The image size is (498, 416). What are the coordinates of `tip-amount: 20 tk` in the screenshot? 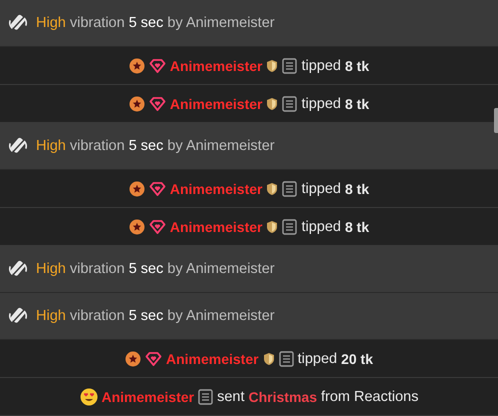 It's located at (357, 358).